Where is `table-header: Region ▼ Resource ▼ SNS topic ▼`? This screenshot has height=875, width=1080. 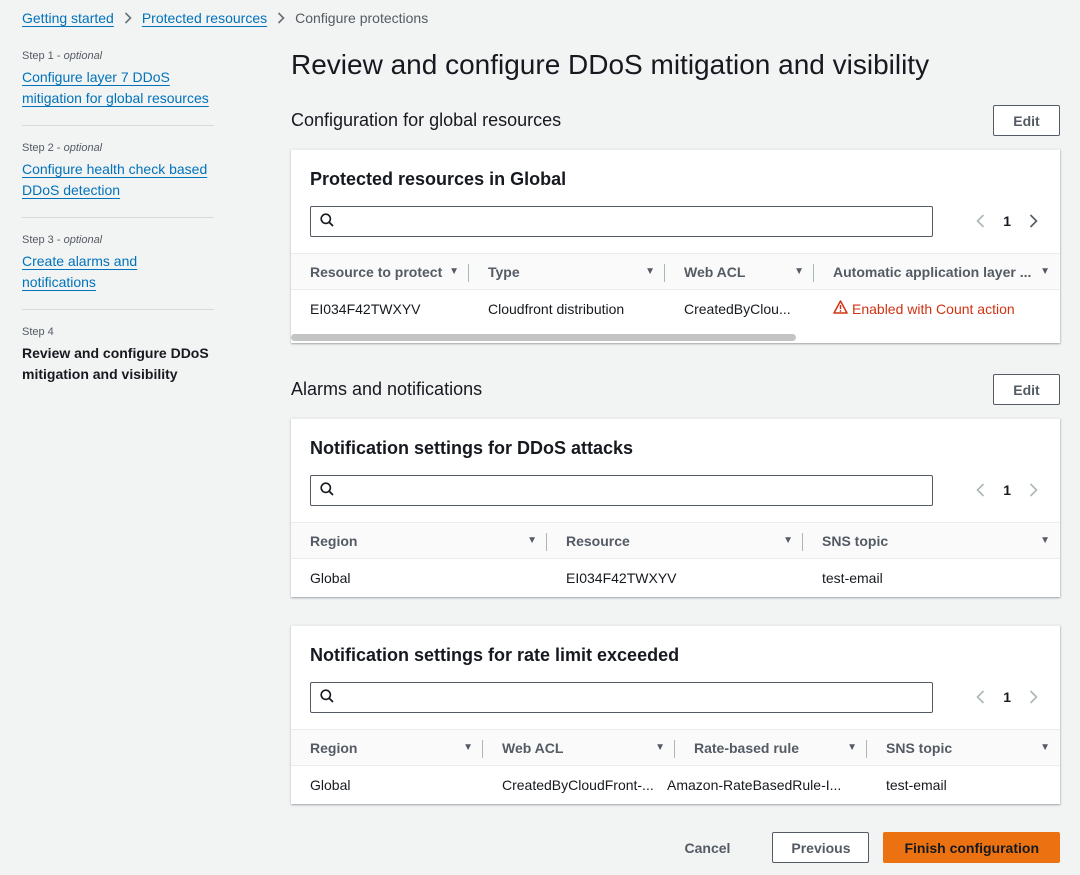 table-header: Region ▼ Resource ▼ SNS topic ▼ is located at coordinates (675, 540).